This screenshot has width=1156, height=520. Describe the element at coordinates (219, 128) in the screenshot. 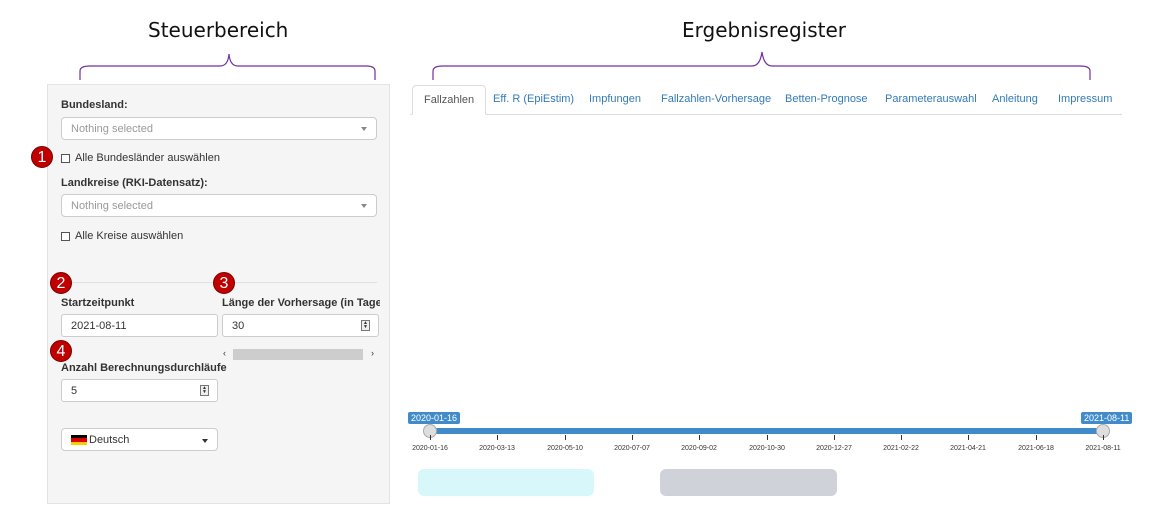

I see `bundesland-select: Nothing selected` at that location.